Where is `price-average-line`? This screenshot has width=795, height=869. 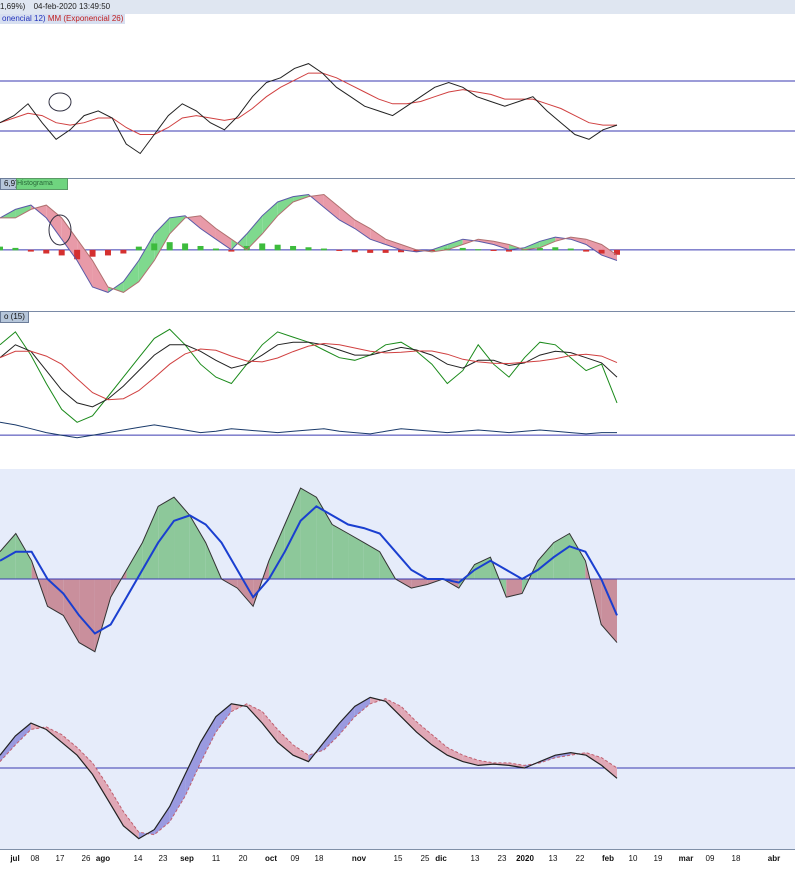 price-average-line is located at coordinates (308, 103).